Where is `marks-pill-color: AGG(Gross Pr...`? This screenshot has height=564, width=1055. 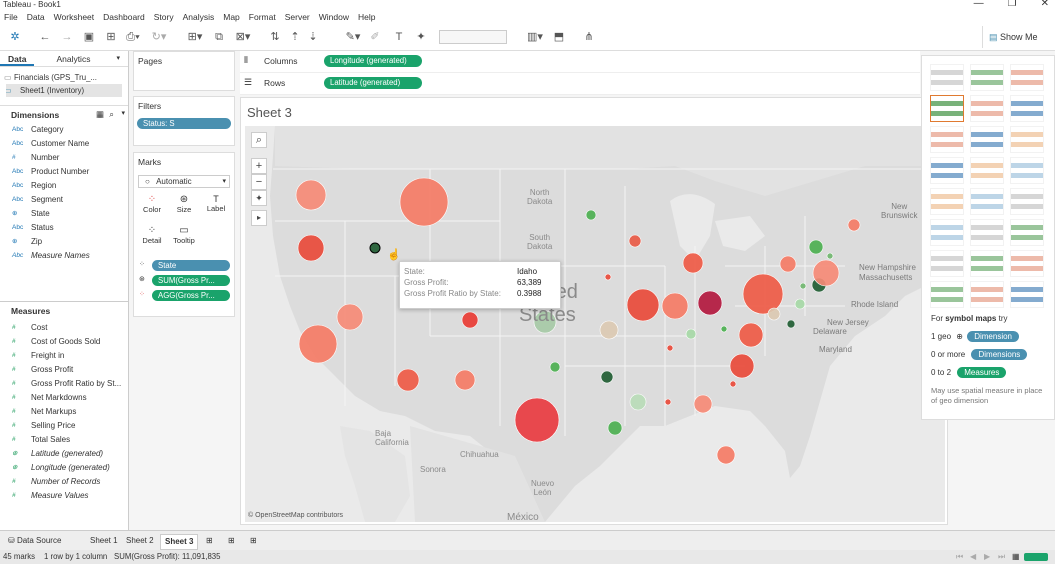 marks-pill-color: AGG(Gross Pr... is located at coordinates (191, 295).